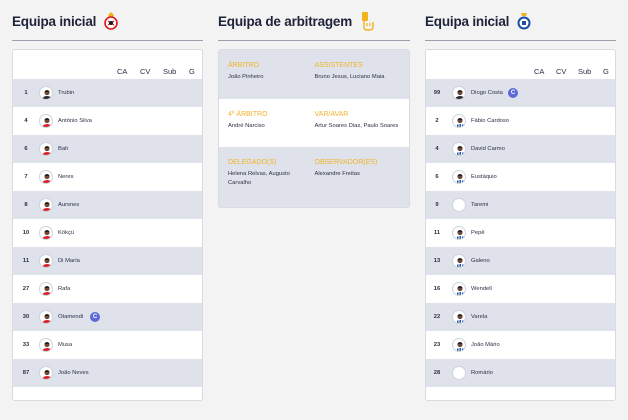  I want to click on player-row: 16 Wendell, so click(520, 289).